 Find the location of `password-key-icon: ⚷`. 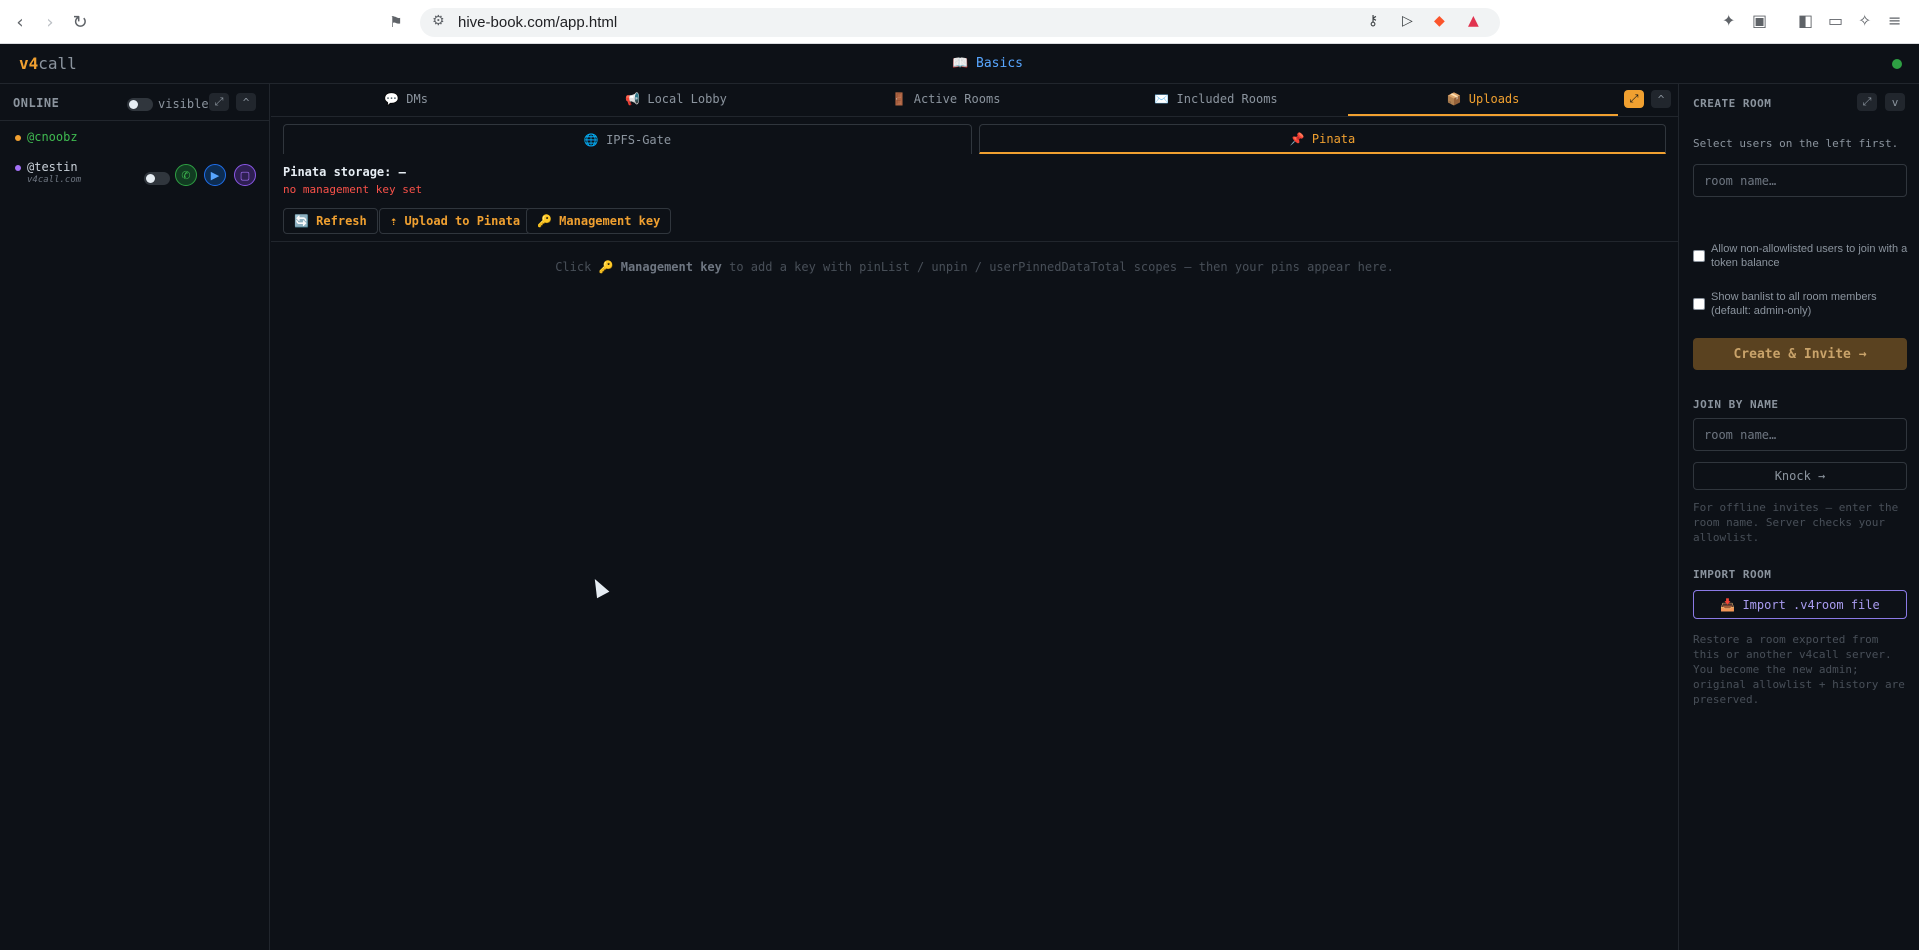

password-key-icon: ⚷ is located at coordinates (1373, 21).